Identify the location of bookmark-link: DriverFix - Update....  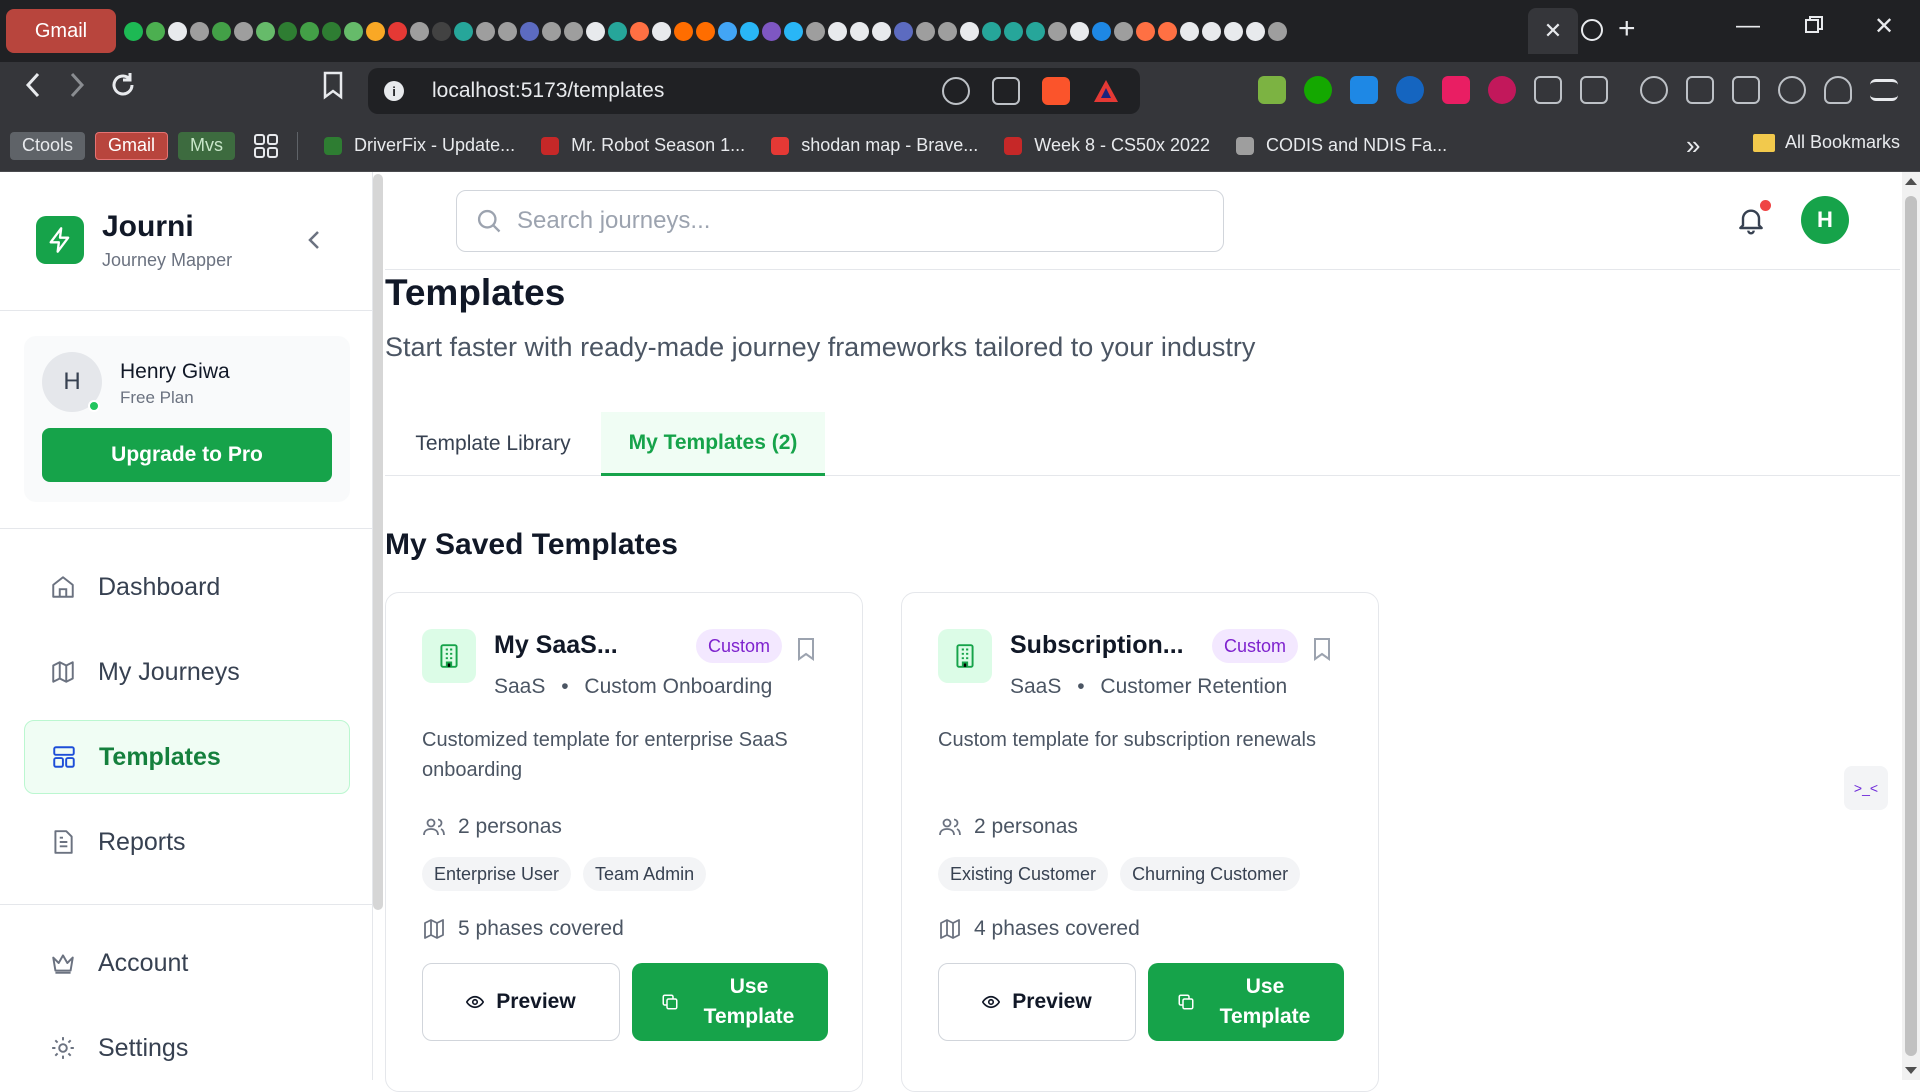
(419, 145).